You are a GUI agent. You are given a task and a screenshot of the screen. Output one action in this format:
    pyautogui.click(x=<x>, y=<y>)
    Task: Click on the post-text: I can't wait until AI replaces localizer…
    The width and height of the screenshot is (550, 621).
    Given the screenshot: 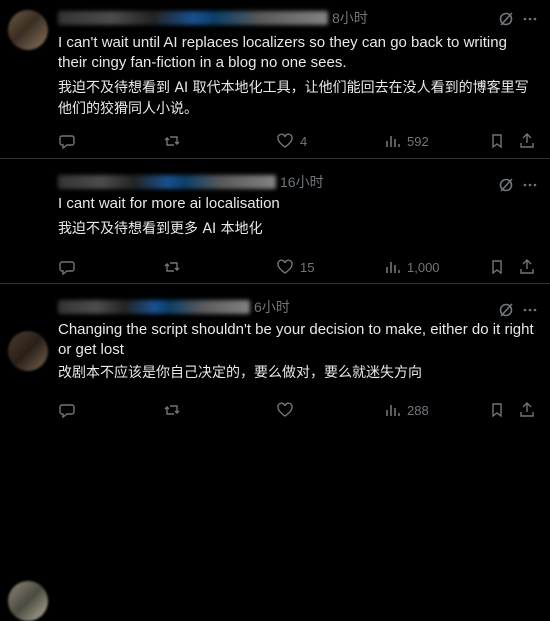 What is the action you would take?
    pyautogui.click(x=282, y=52)
    